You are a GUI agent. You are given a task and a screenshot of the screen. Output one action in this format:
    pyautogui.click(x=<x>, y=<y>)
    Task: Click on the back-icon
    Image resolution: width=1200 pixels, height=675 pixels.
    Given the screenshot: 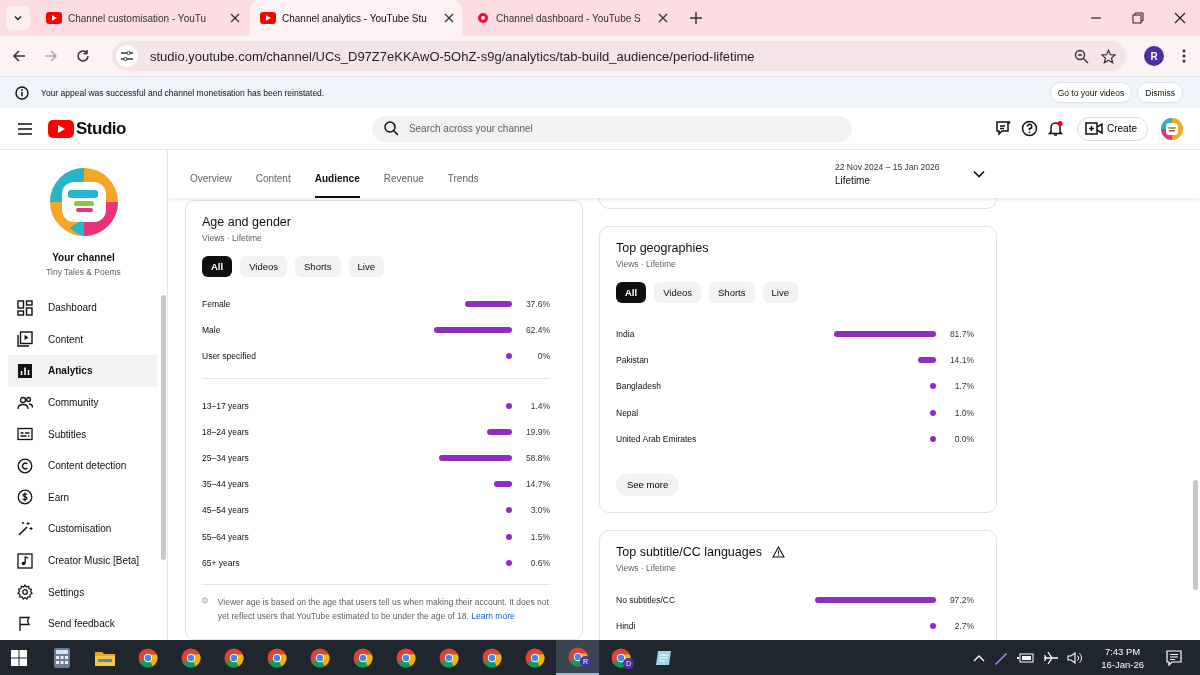 What is the action you would take?
    pyautogui.click(x=19, y=56)
    